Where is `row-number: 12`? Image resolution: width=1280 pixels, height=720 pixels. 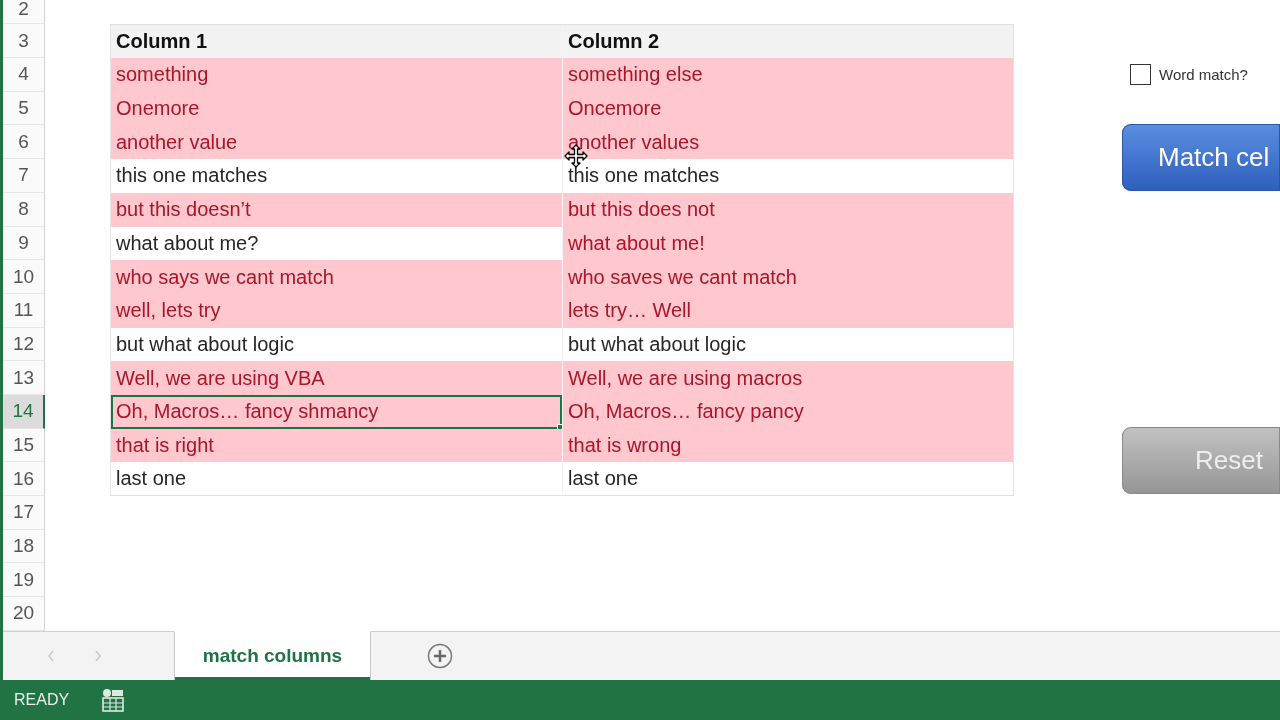
row-number: 12 is located at coordinates (24, 344).